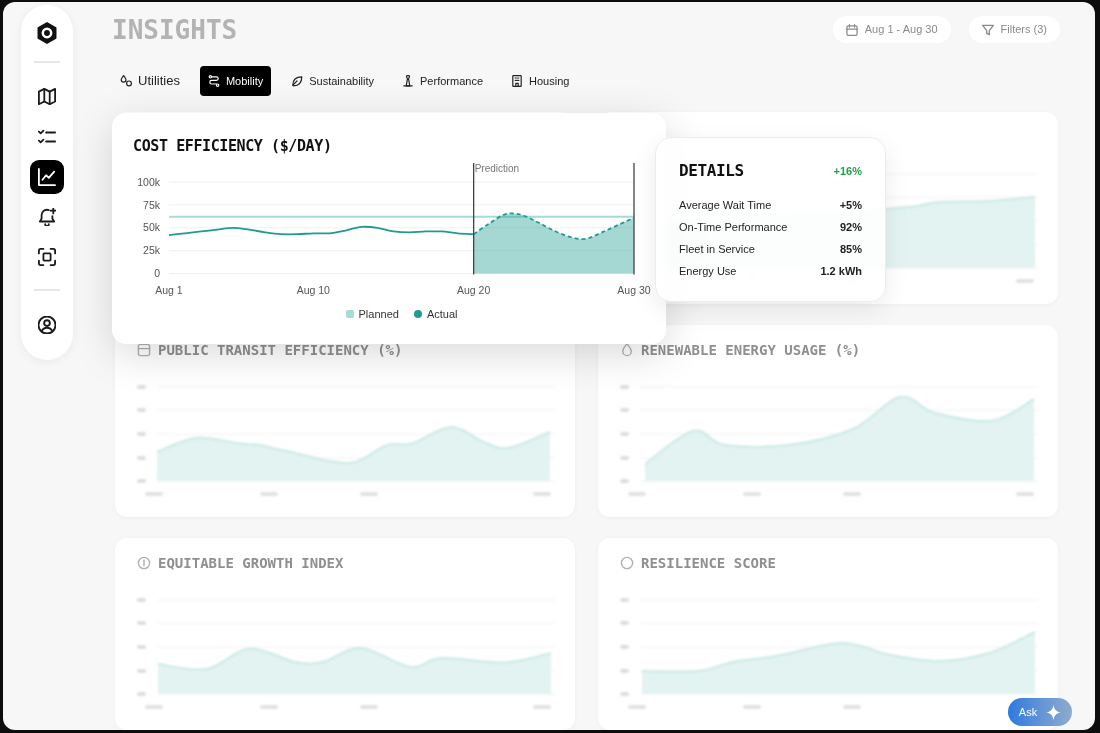  What do you see at coordinates (708, 271) in the screenshot?
I see `detail-label: Energy Use` at bounding box center [708, 271].